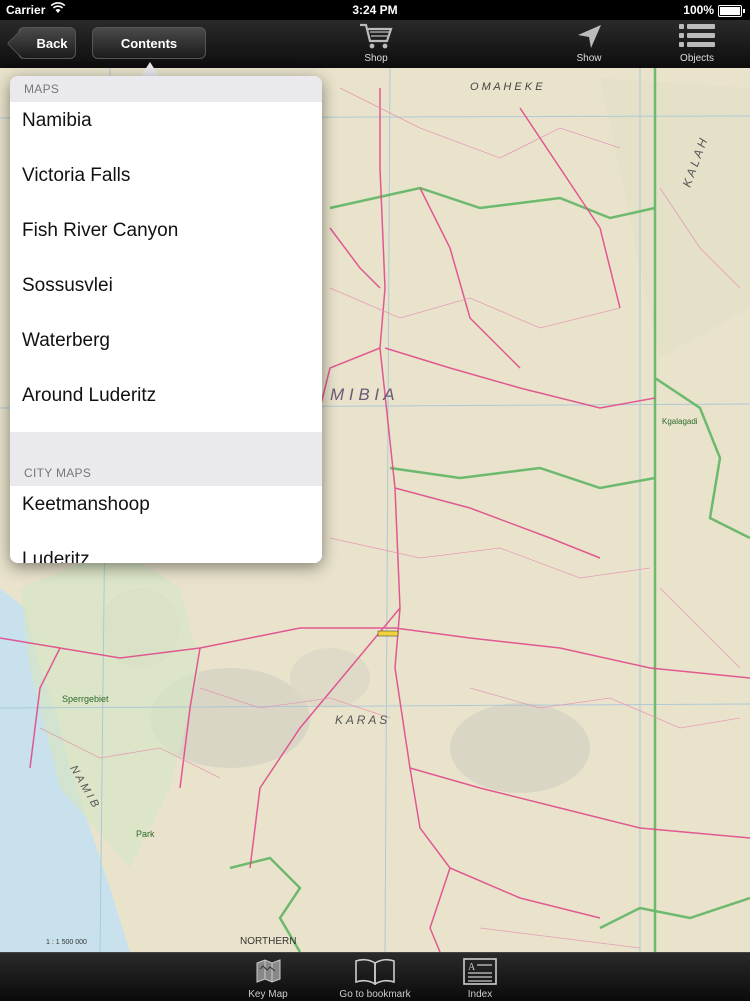 Image resolution: width=750 pixels, height=1001 pixels. Describe the element at coordinates (362, 394) in the screenshot. I see `map-label-namibia: M I B I A` at that location.